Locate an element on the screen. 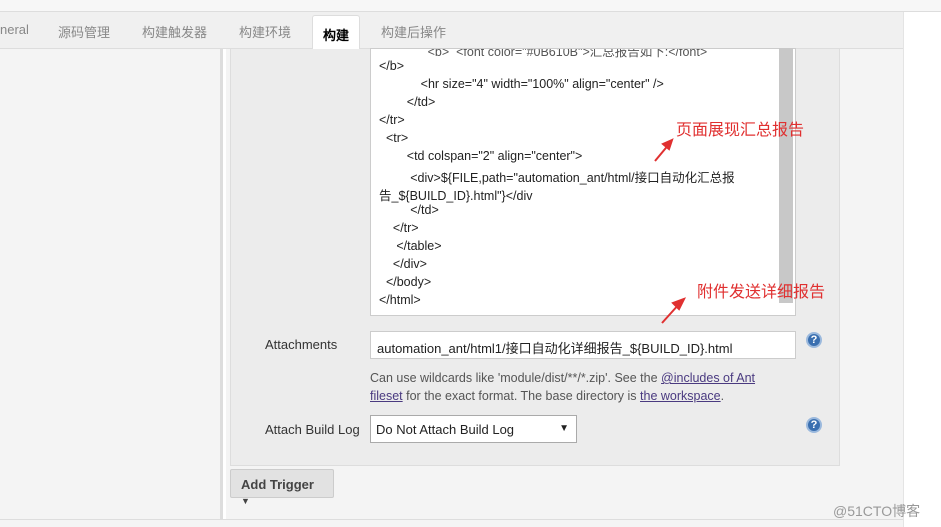 The width and height of the screenshot is (941, 527). annotation-arrows is located at coordinates (670, 231).